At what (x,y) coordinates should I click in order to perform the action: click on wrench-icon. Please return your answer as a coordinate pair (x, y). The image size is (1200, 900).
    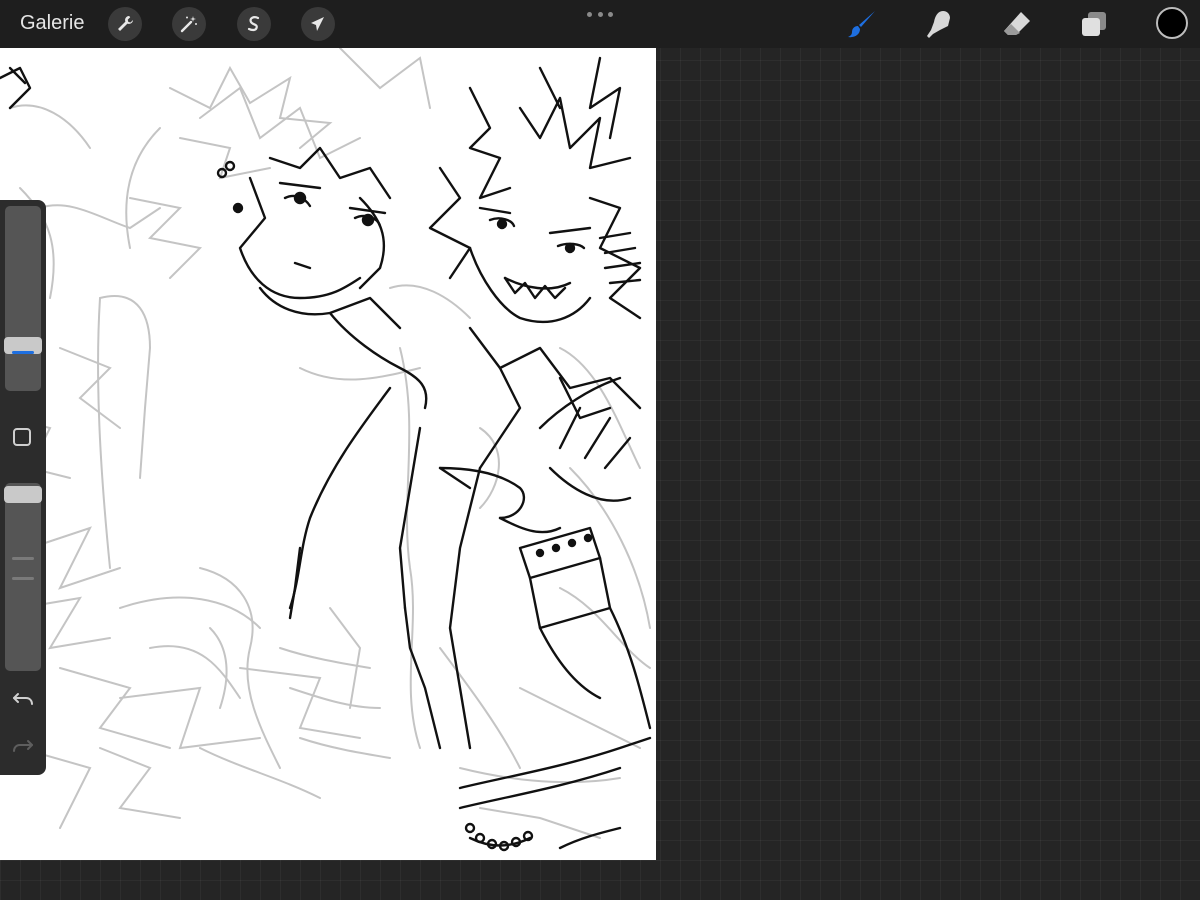
    Looking at the image, I should click on (125, 23).